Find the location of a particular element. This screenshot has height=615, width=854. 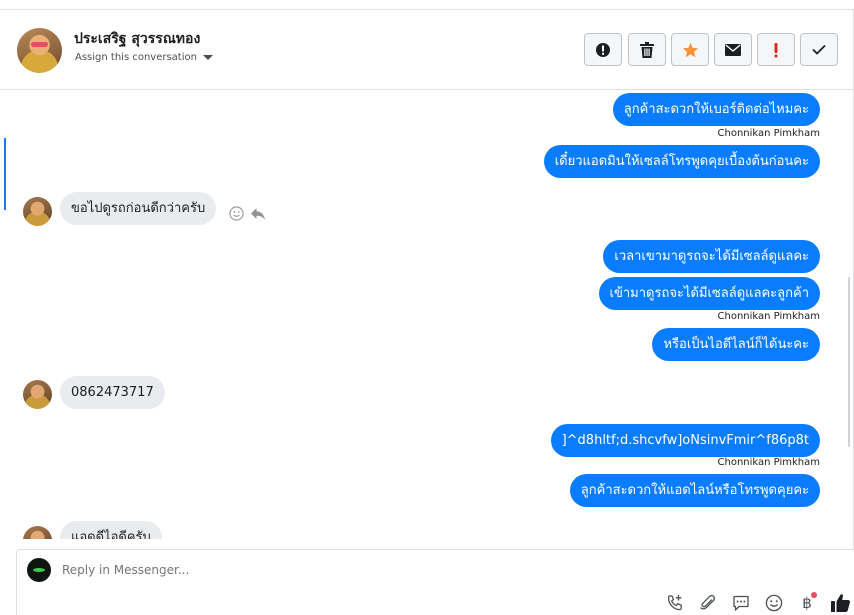

mark-done-button is located at coordinates (819, 49).